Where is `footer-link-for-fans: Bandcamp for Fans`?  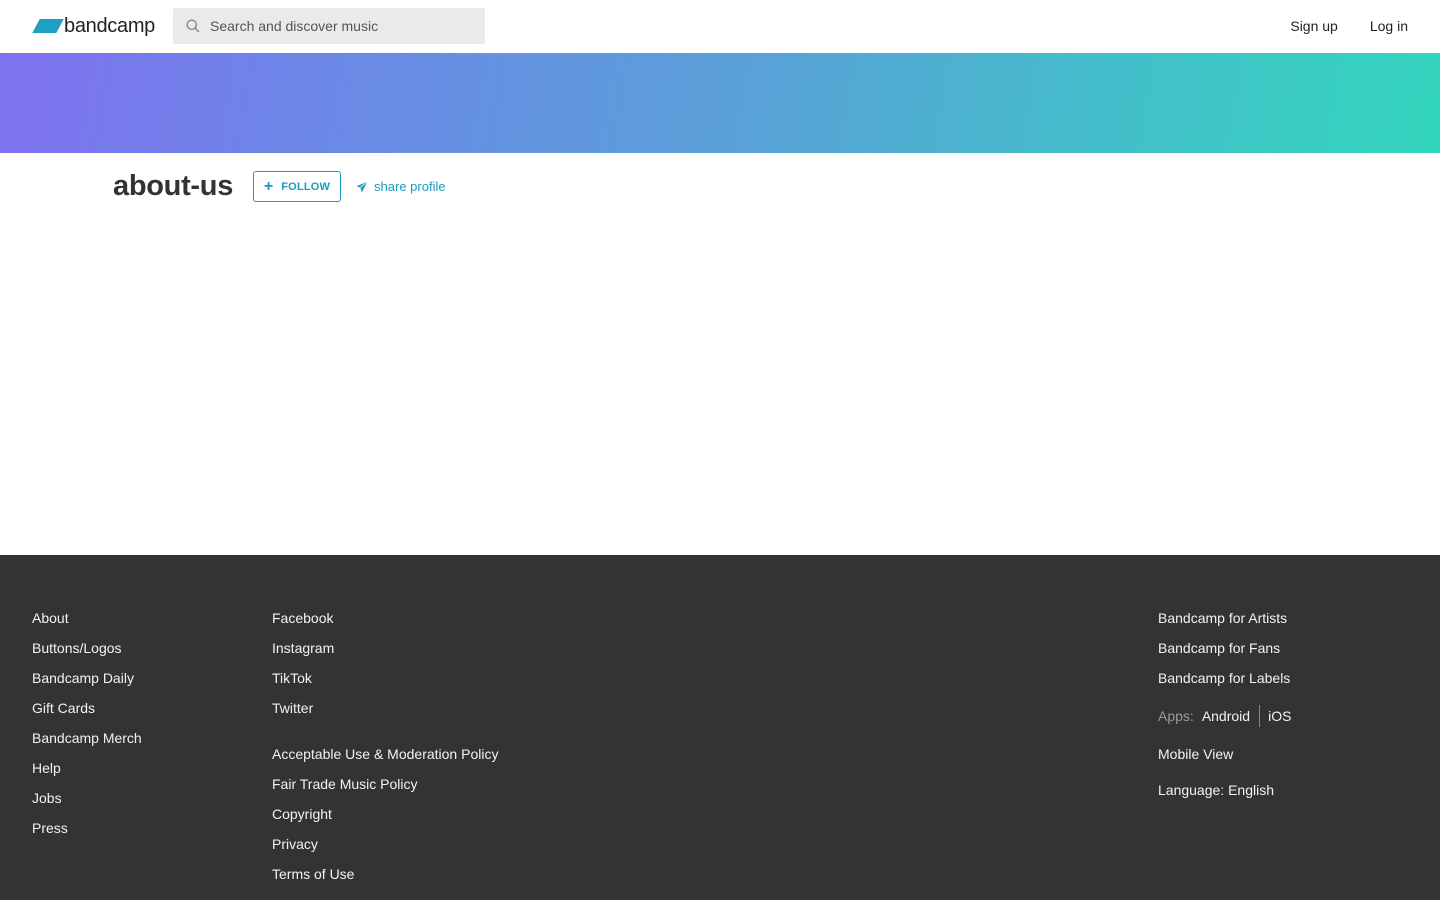 footer-link-for-fans: Bandcamp for Fans is located at coordinates (1224, 653).